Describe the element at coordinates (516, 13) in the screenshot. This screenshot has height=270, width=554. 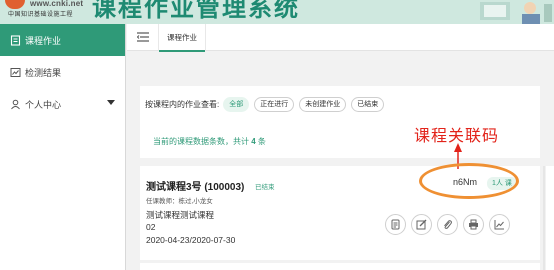
I see `header-illustration-icon` at that location.